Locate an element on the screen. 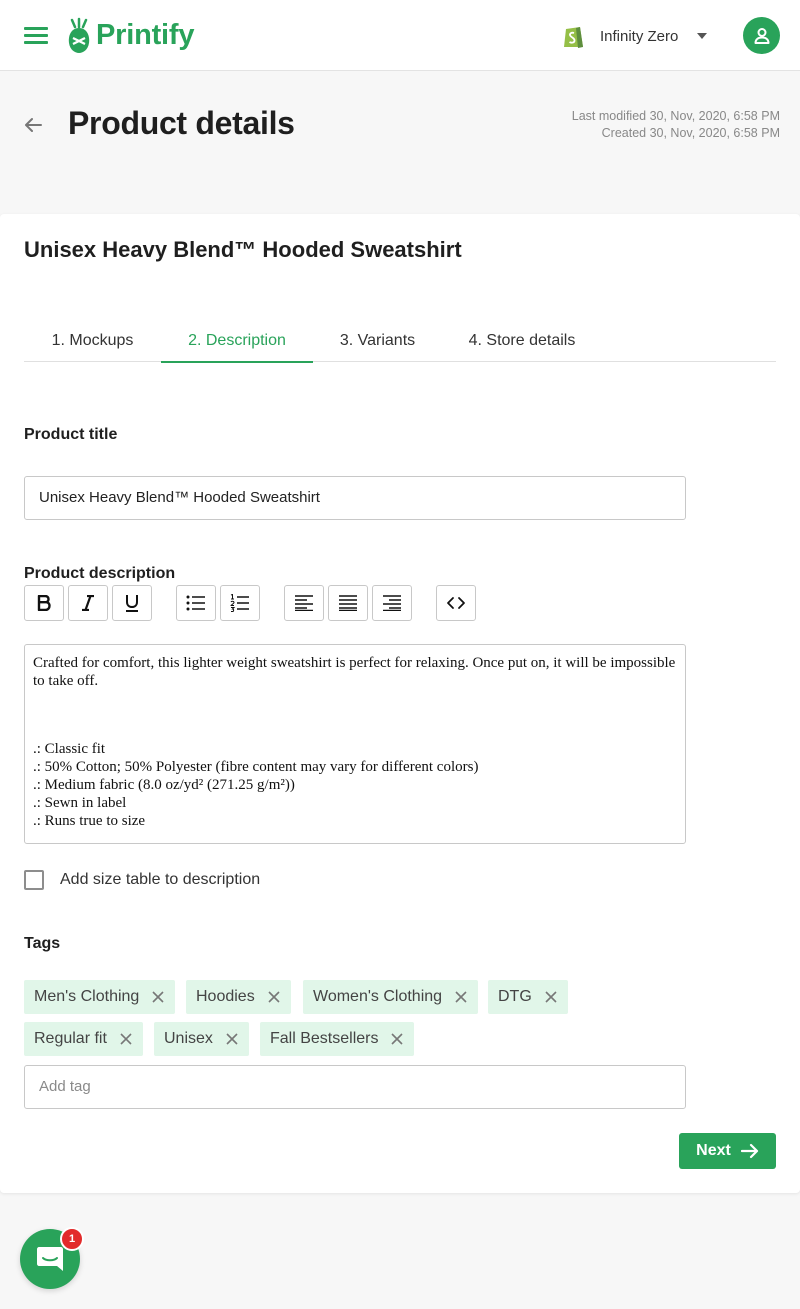 The height and width of the screenshot is (1309, 800). menu-icon is located at coordinates (36, 36).